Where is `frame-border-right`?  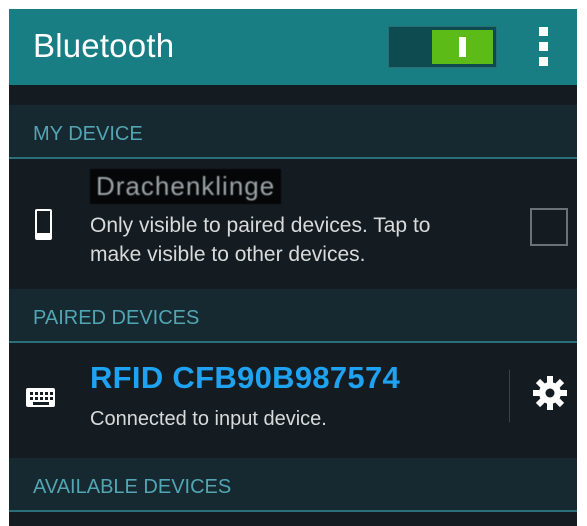 frame-border-right is located at coordinates (582, 263).